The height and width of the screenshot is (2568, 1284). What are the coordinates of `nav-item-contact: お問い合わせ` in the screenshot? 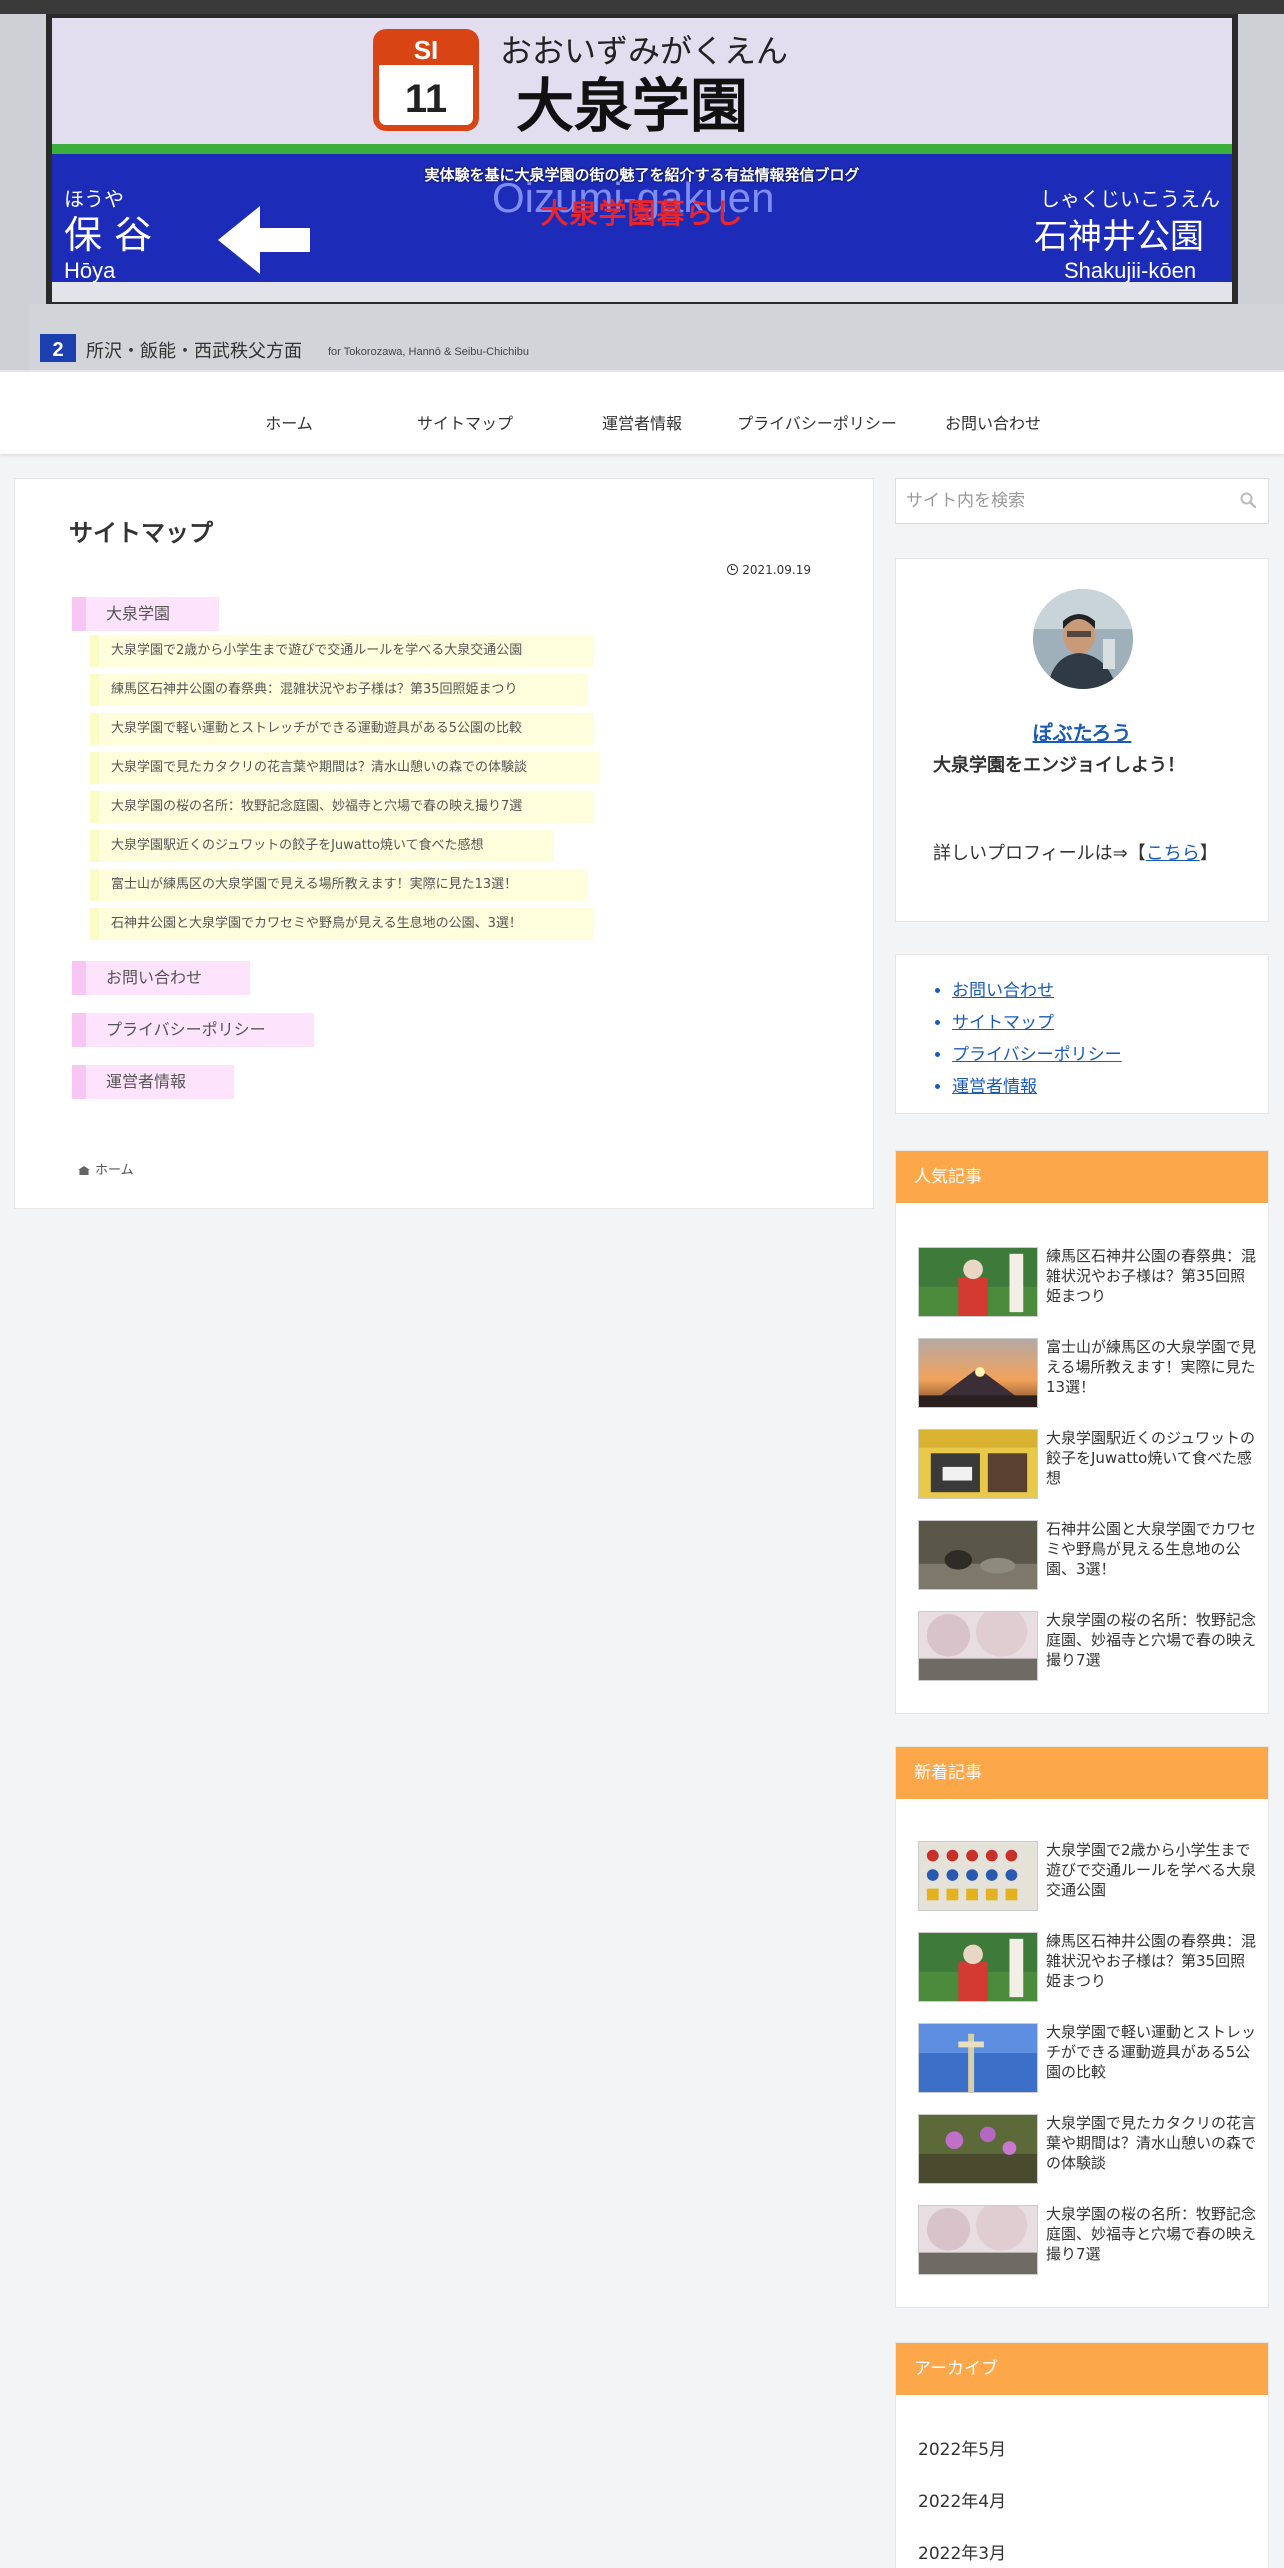 It's located at (993, 413).